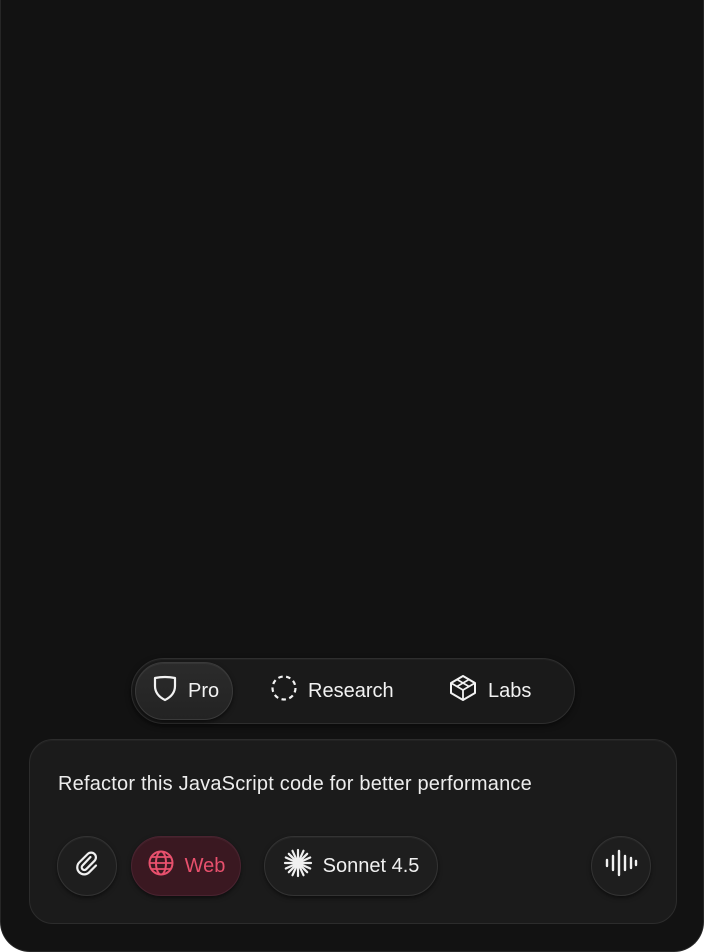  I want to click on mode-research-tab: Research, so click(336, 691).